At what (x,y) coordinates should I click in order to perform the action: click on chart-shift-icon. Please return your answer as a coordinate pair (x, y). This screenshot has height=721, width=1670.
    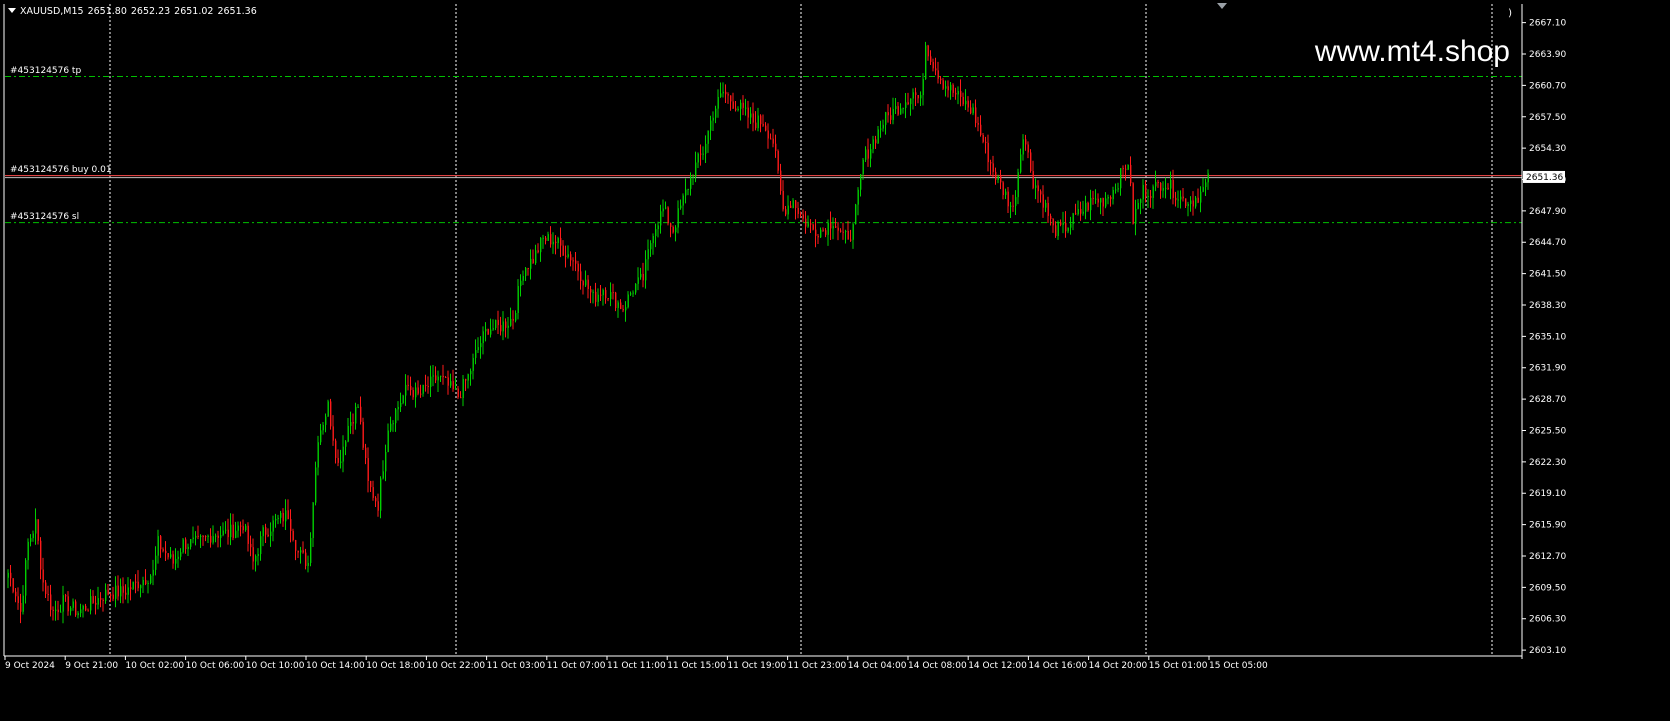
    Looking at the image, I should click on (1222, 6).